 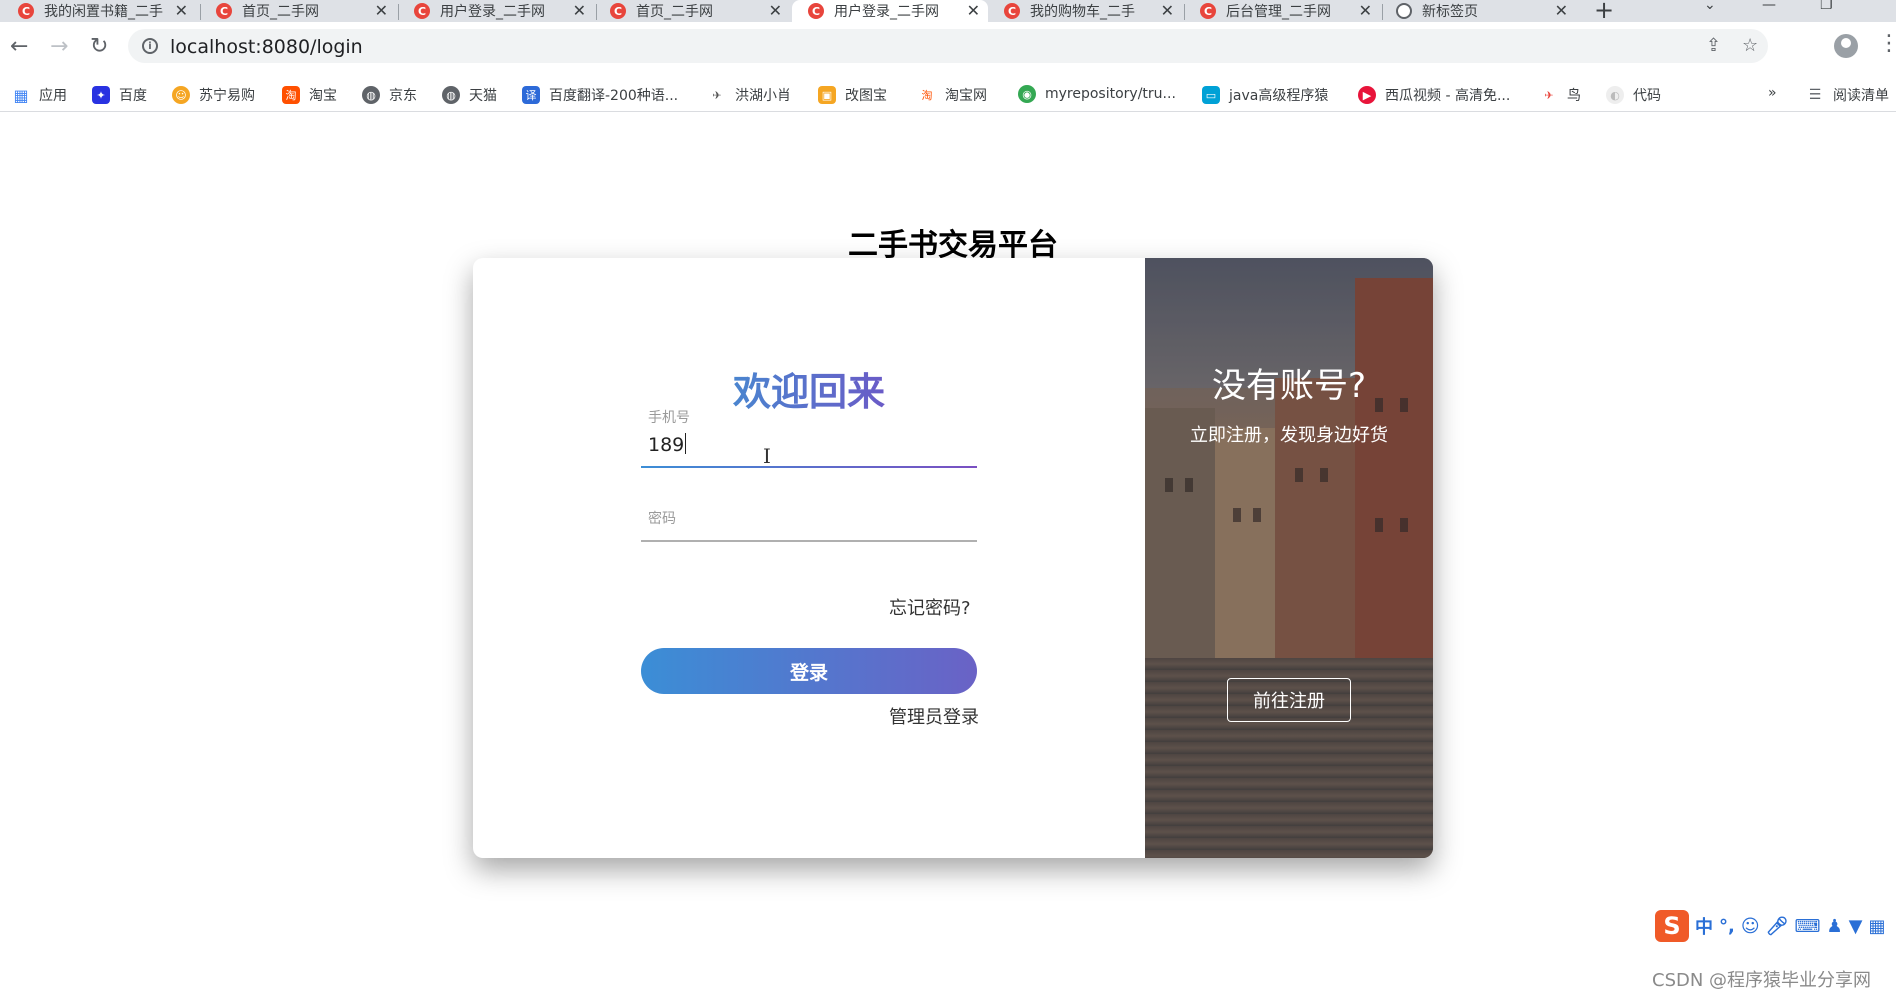 What do you see at coordinates (1876, 926) in the screenshot?
I see `grid-icon: ▦` at bounding box center [1876, 926].